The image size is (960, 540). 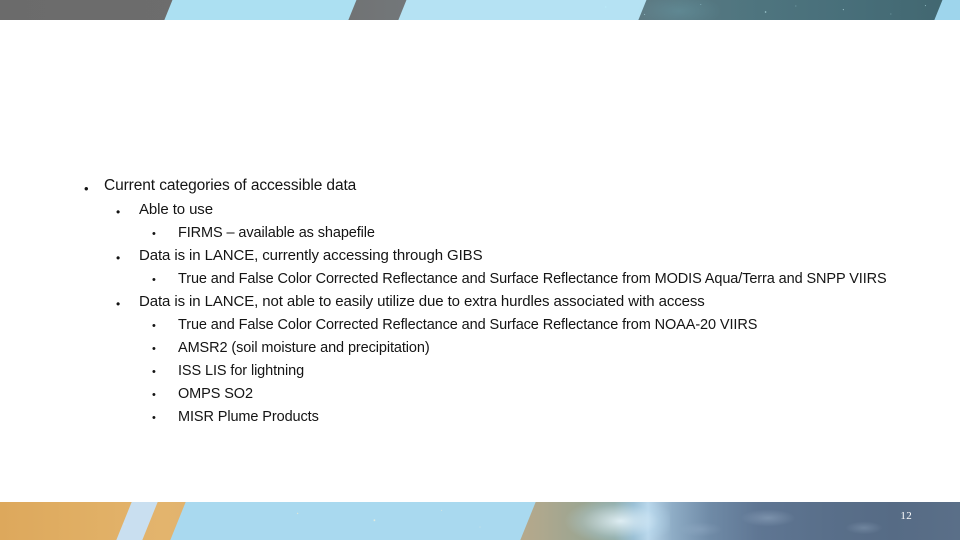 I want to click on top-banner-graphic, so click(x=480, y=10).